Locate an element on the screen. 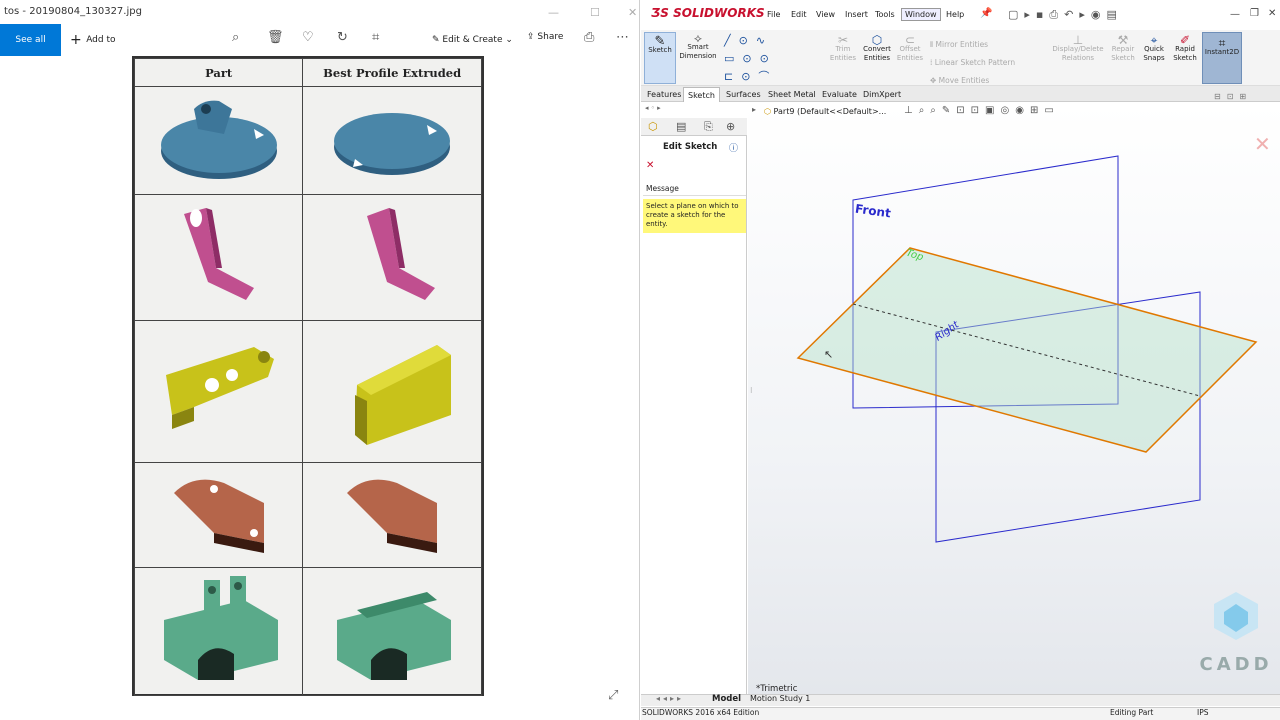 This screenshot has height=720, width=1280. share-button: ⇪ Share is located at coordinates (545, 37).